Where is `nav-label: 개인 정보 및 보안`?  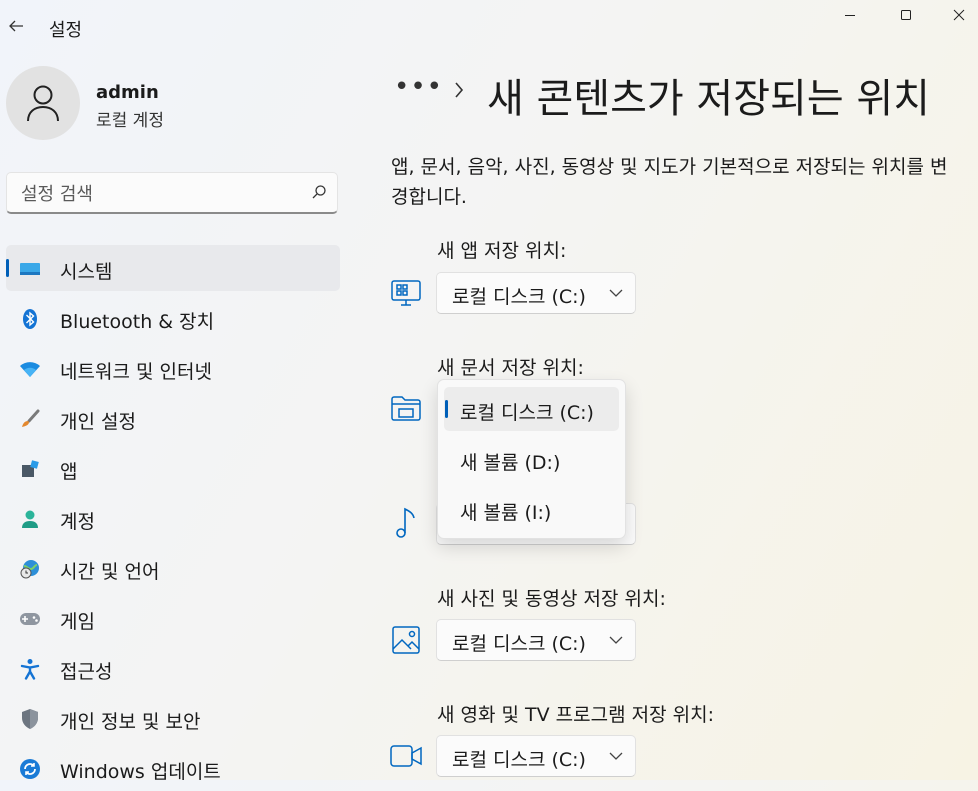 nav-label: 개인 정보 및 보안 is located at coordinates (130, 722).